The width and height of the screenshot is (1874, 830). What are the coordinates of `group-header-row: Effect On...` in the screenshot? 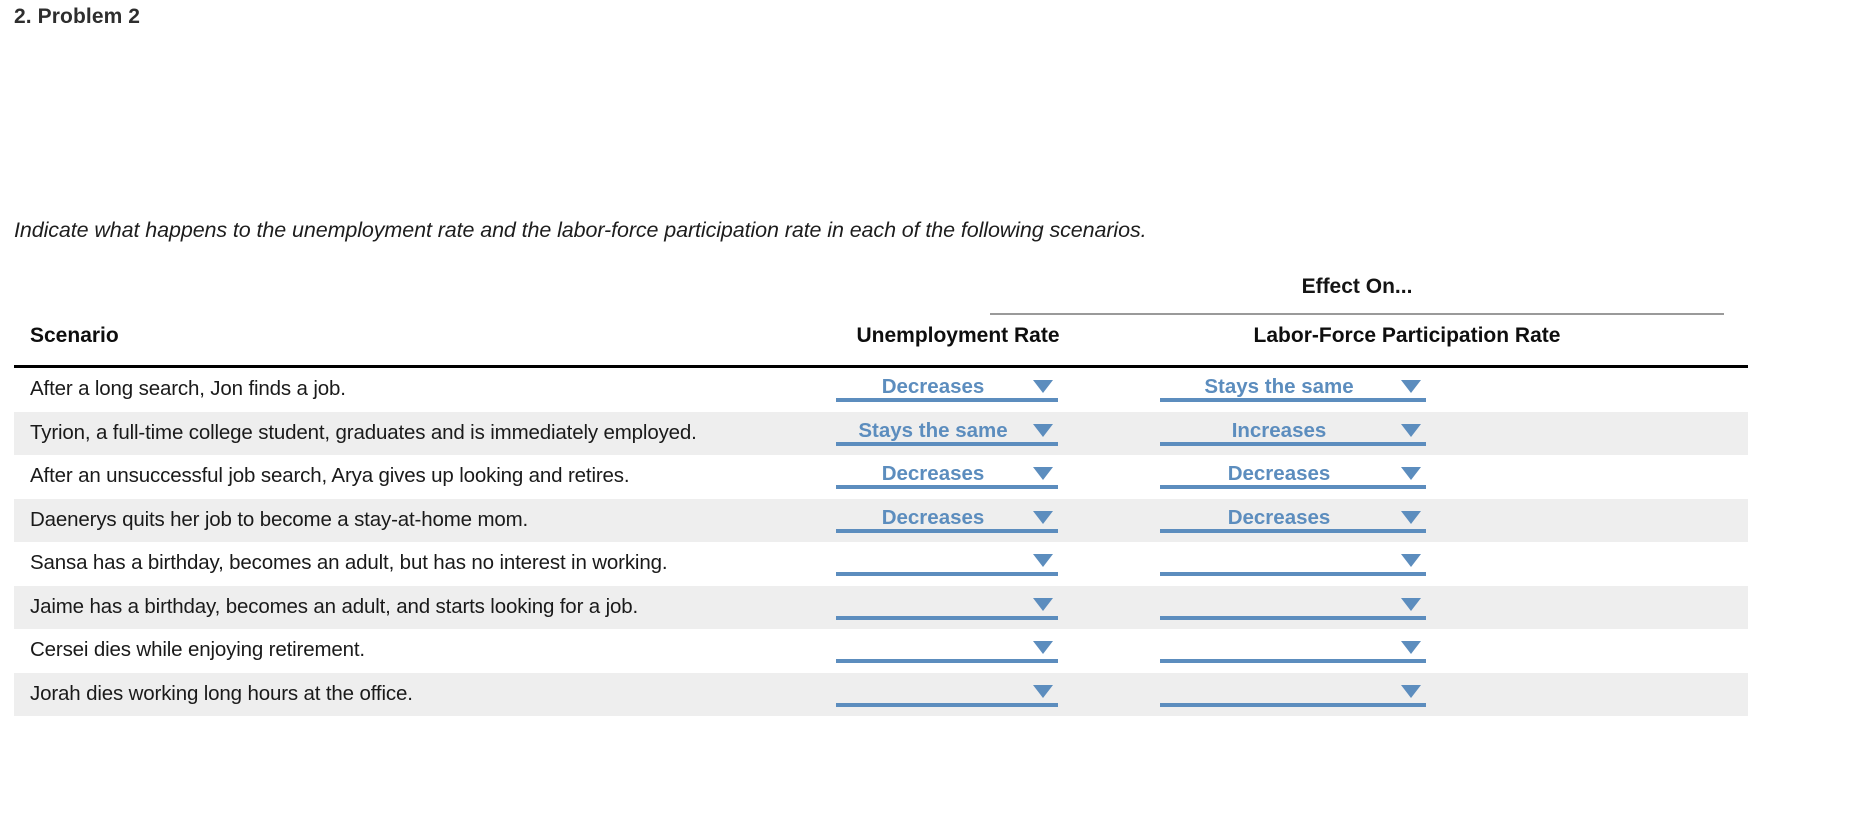 It's located at (881, 298).